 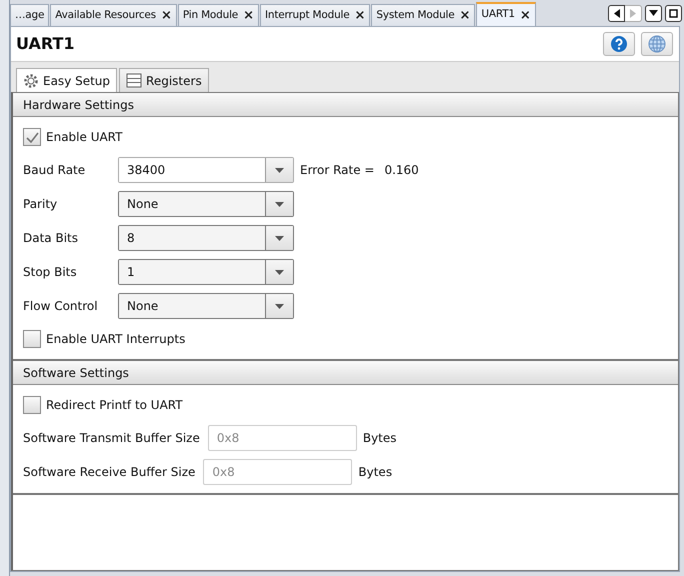 I want to click on web-button, so click(x=657, y=44).